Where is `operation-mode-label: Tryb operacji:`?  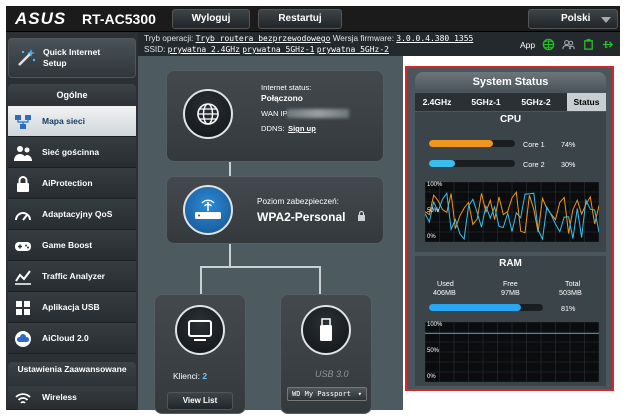 operation-mode-label: Tryb operacji: is located at coordinates (169, 38).